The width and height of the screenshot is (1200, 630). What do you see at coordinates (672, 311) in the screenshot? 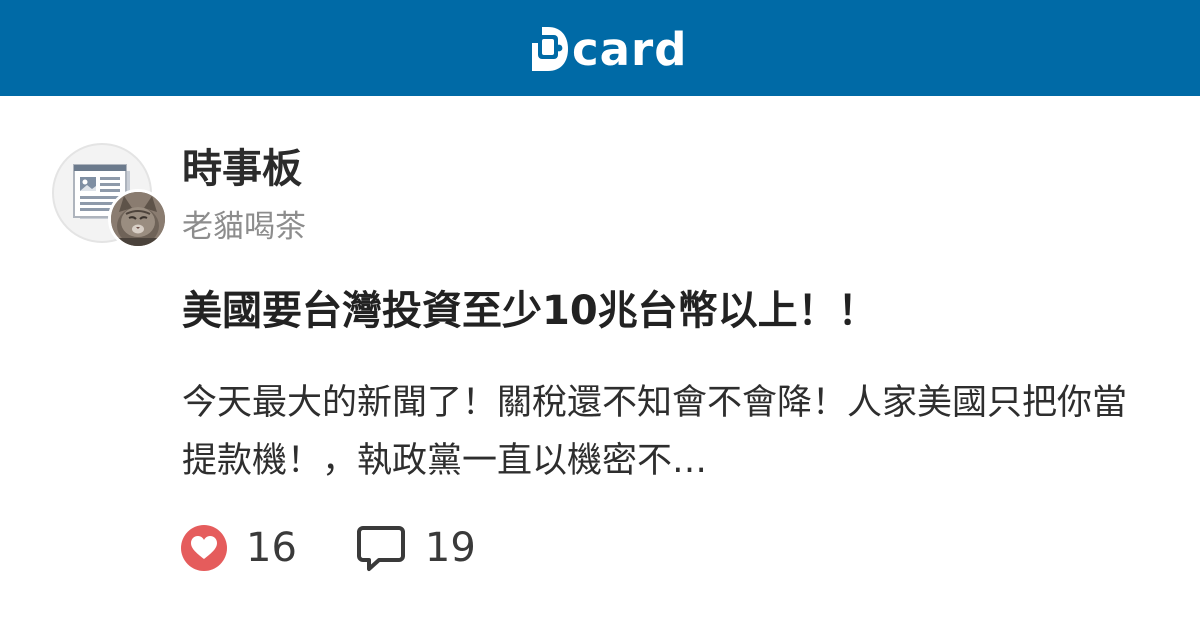
I see `post-title: 美國要台灣投資至少10兆台幣以上！！` at bounding box center [672, 311].